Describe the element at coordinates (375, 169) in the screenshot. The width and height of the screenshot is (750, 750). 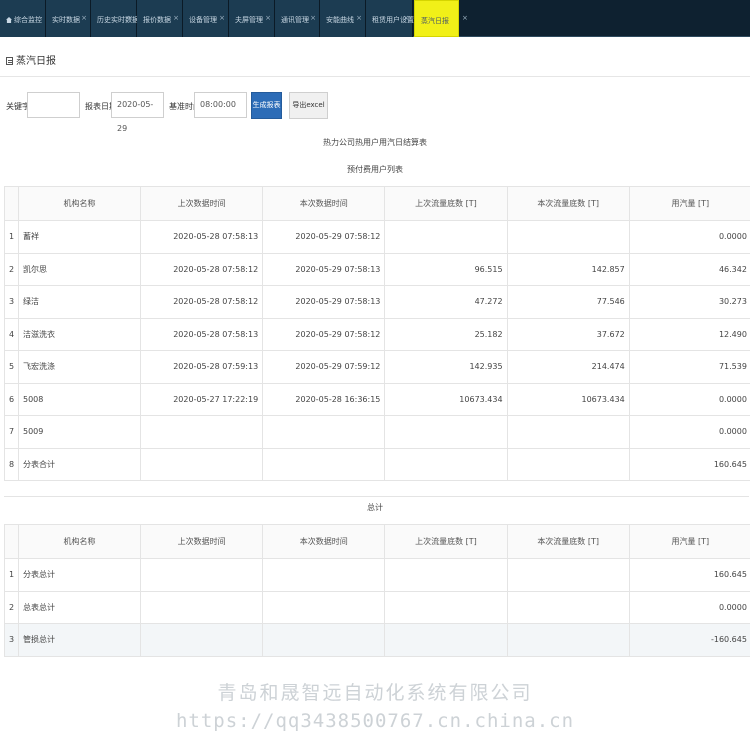
I see `section1-title: 预付费用户列表` at that location.